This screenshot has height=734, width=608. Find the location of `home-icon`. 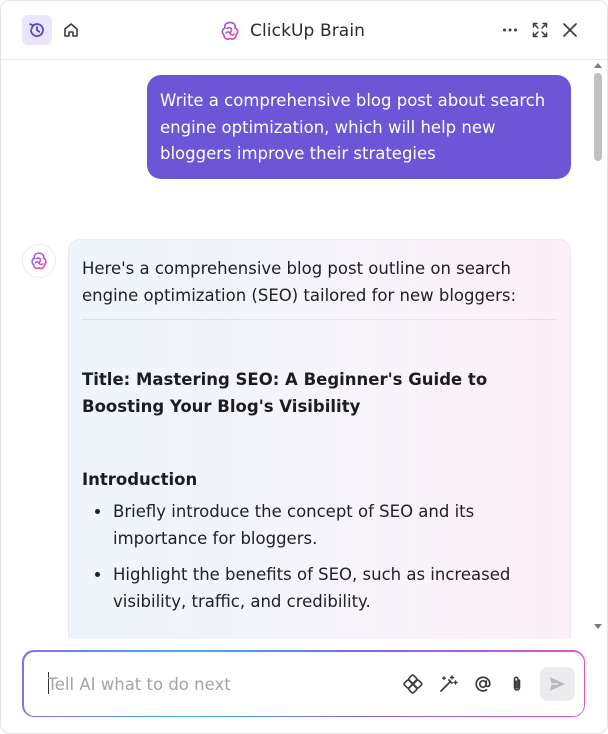

home-icon is located at coordinates (71, 30).